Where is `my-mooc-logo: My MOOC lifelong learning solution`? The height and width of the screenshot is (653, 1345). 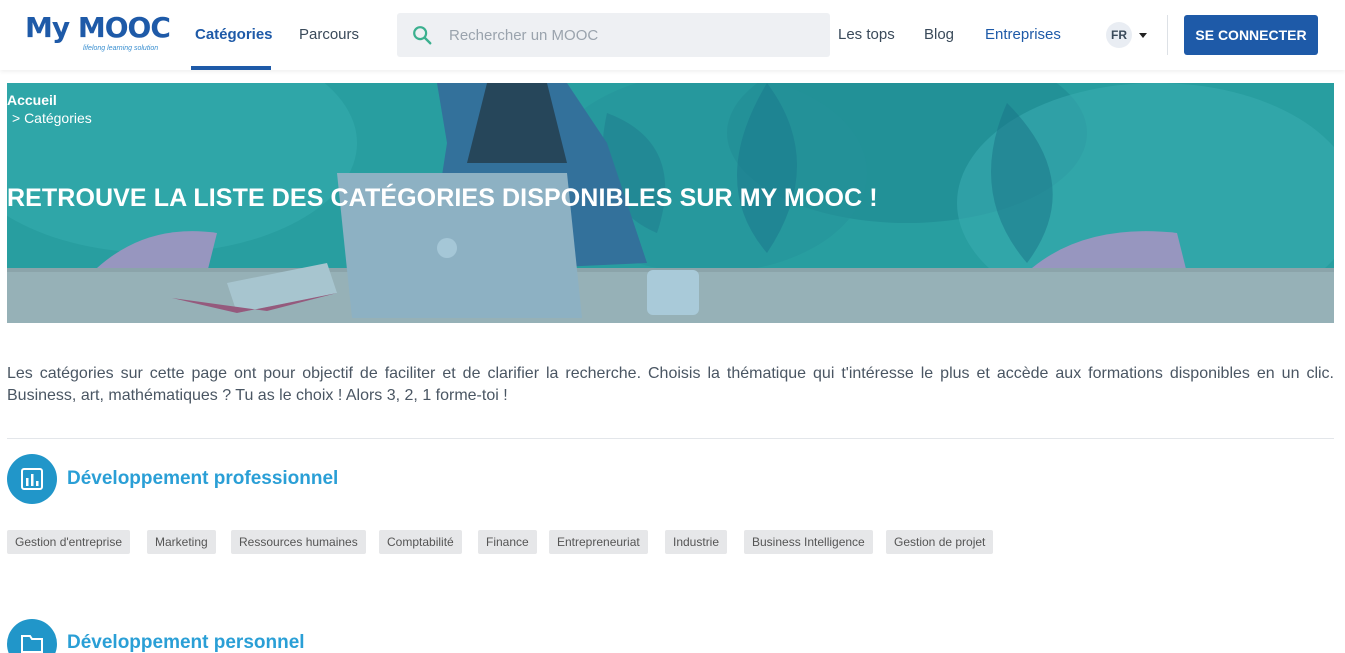 my-mooc-logo: My MOOC lifelong learning solution is located at coordinates (98, 33).